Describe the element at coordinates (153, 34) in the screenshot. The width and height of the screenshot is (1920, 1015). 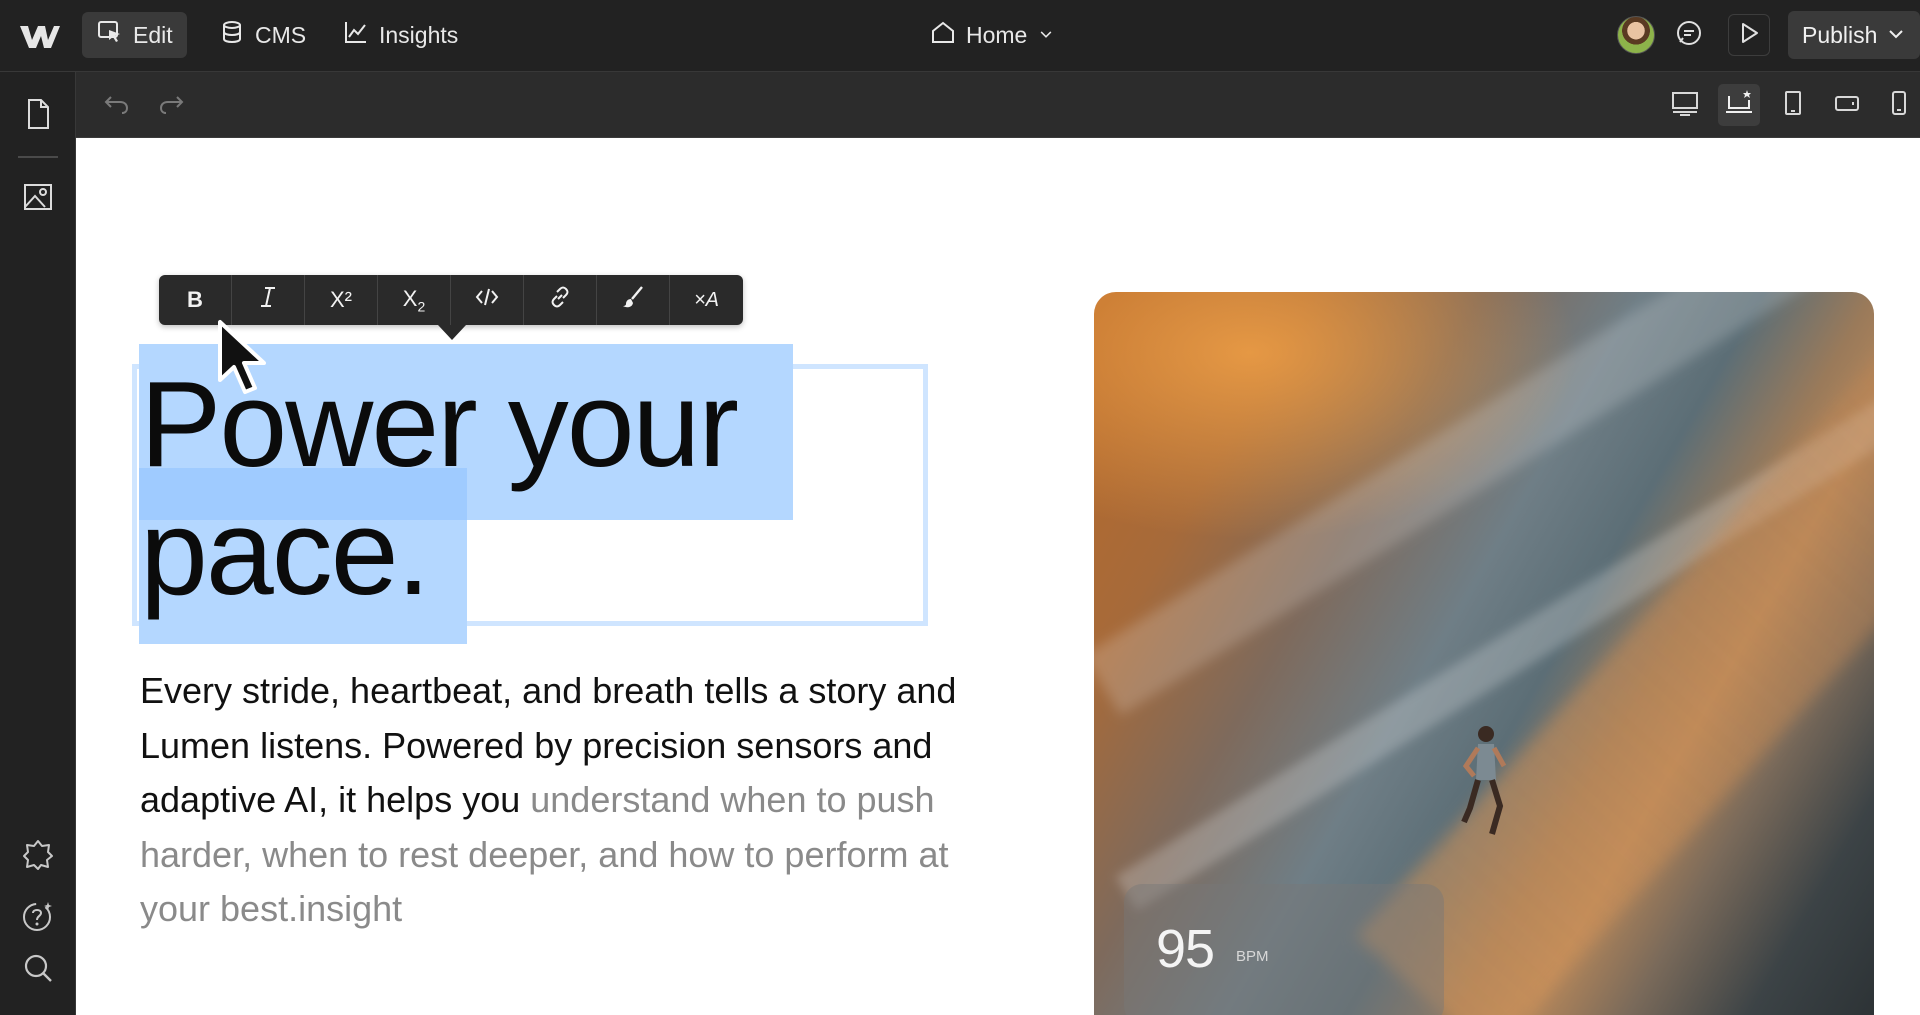
I see `edit-label: Edit` at that location.